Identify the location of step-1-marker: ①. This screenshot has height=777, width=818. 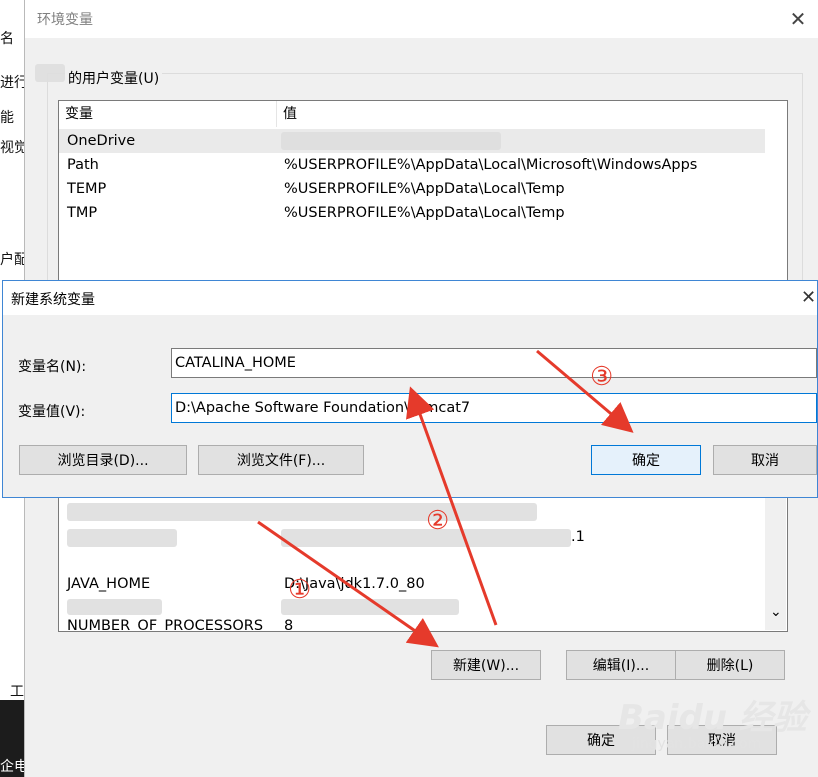
(300, 590).